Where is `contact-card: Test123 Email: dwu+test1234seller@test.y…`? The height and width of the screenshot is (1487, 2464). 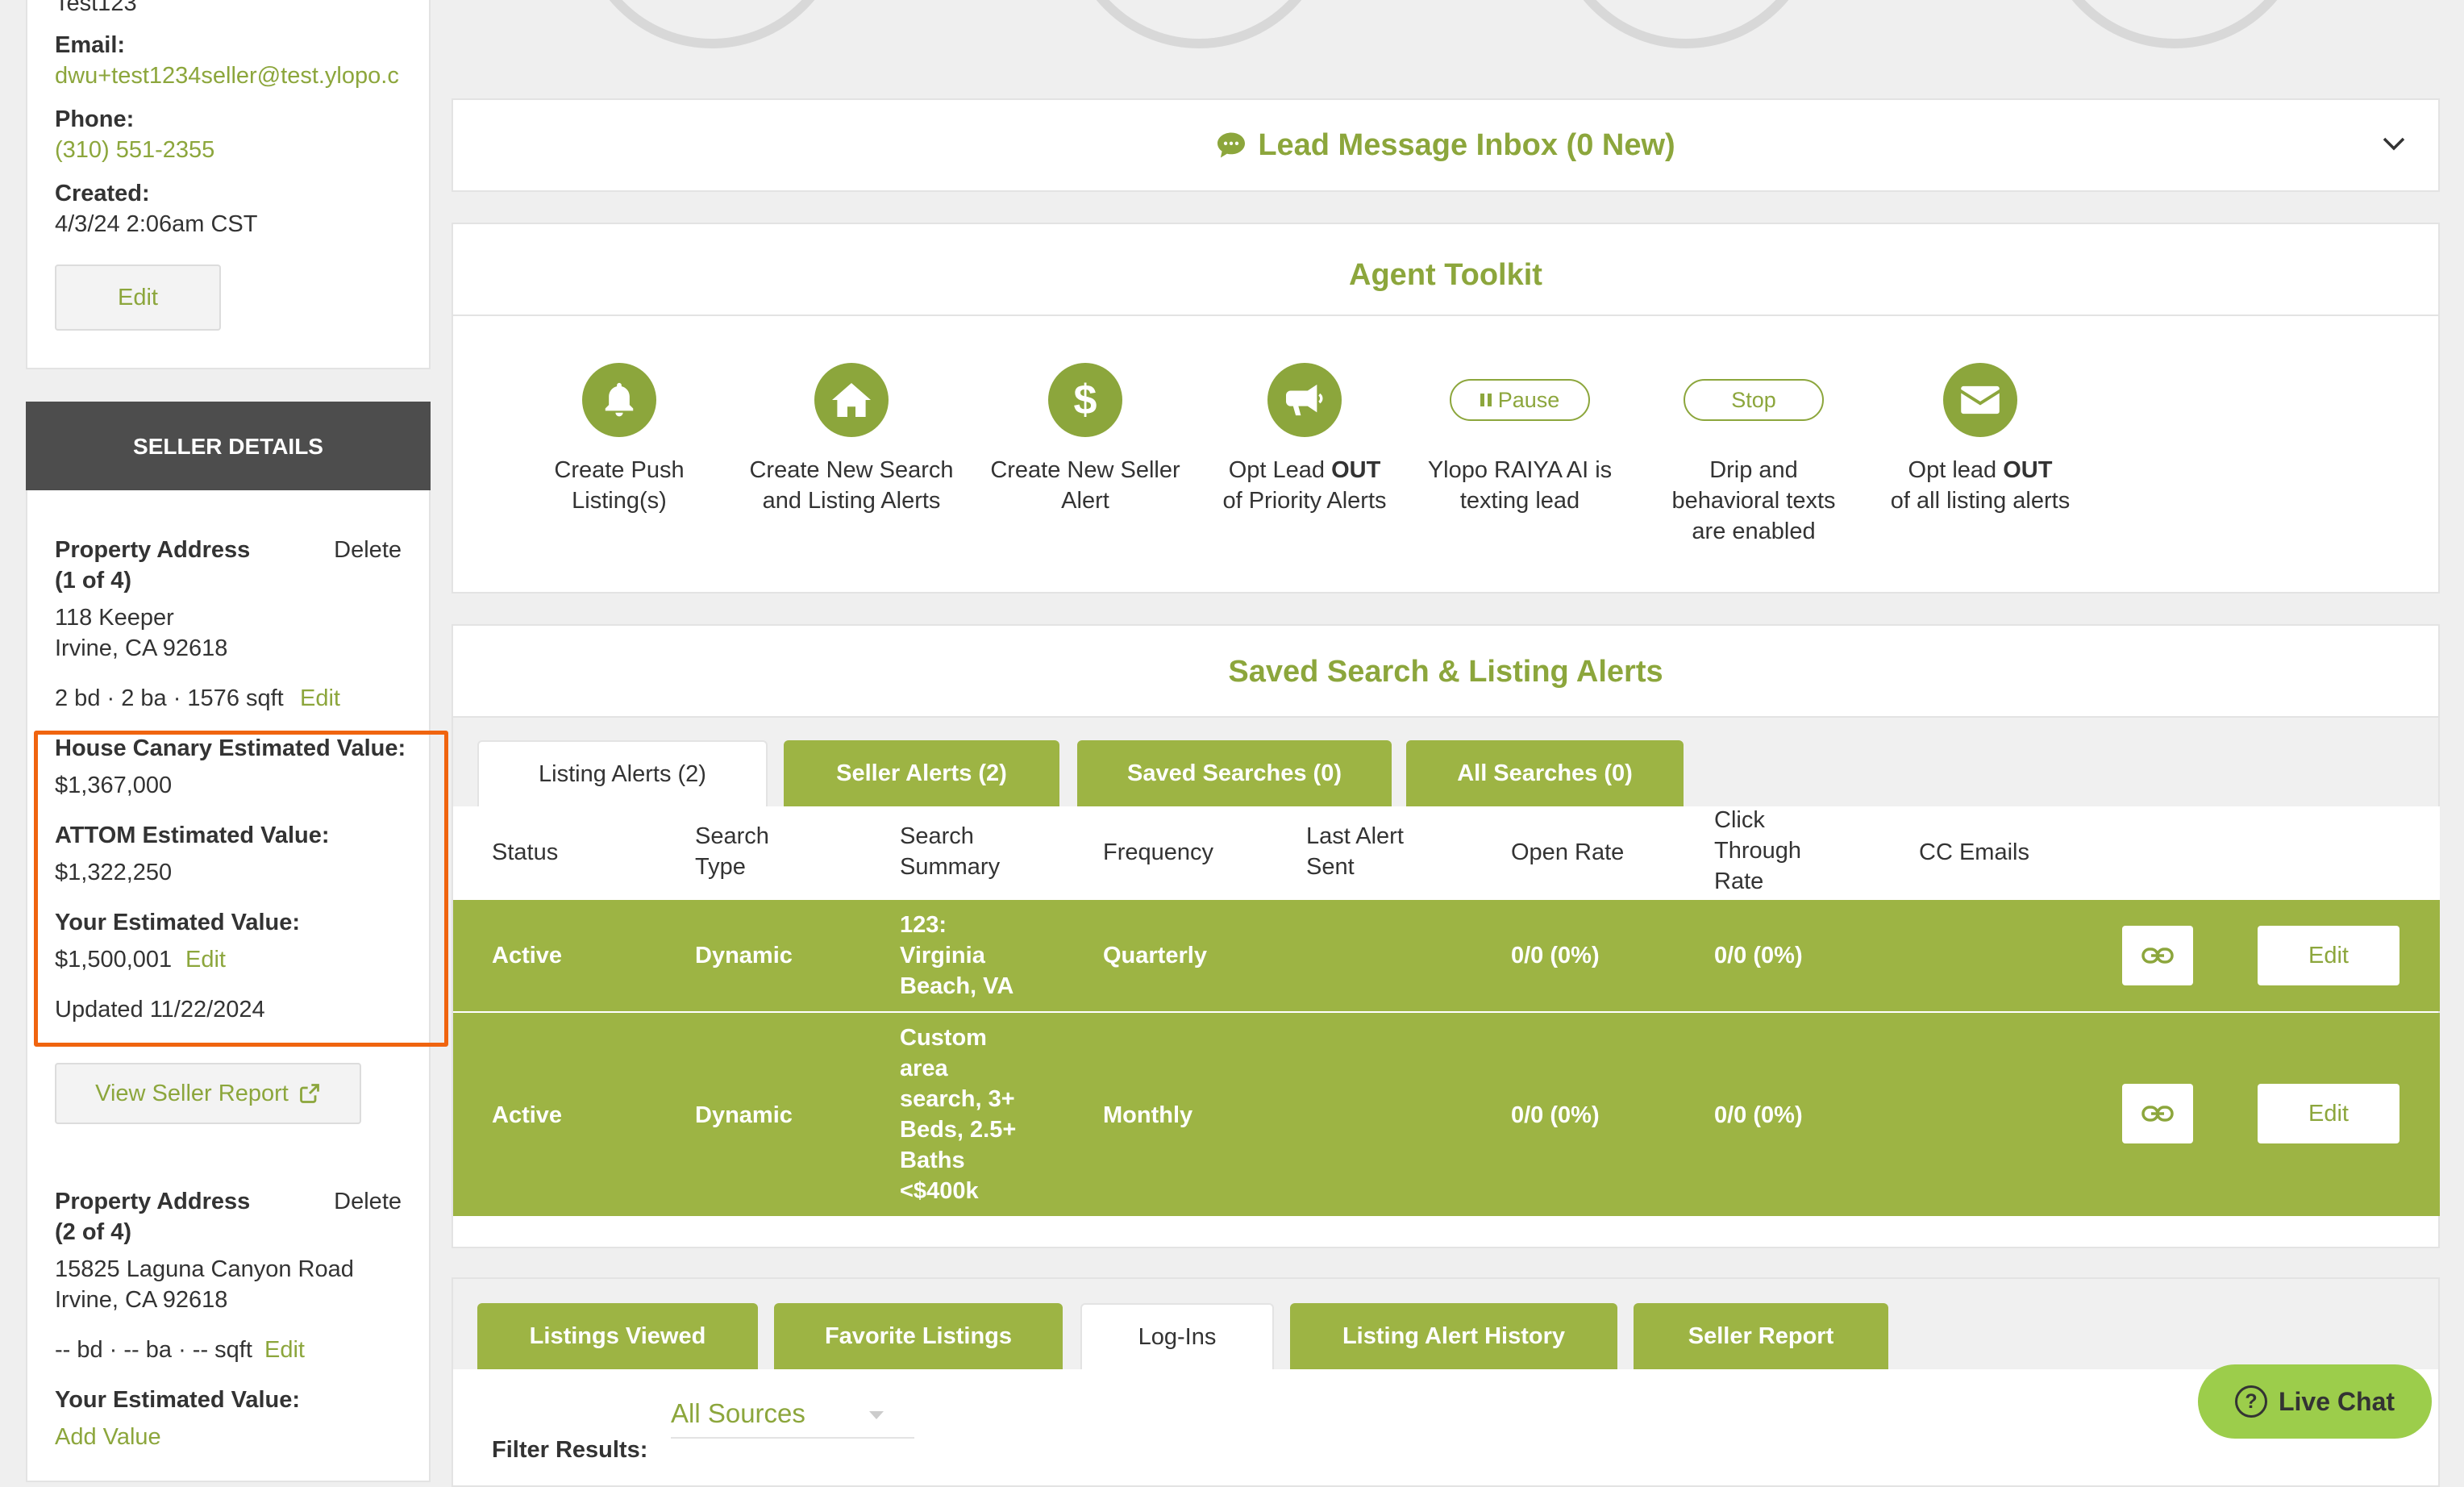
contact-card: Test123 Email: dwu+test1234seller@test.y… is located at coordinates (228, 184).